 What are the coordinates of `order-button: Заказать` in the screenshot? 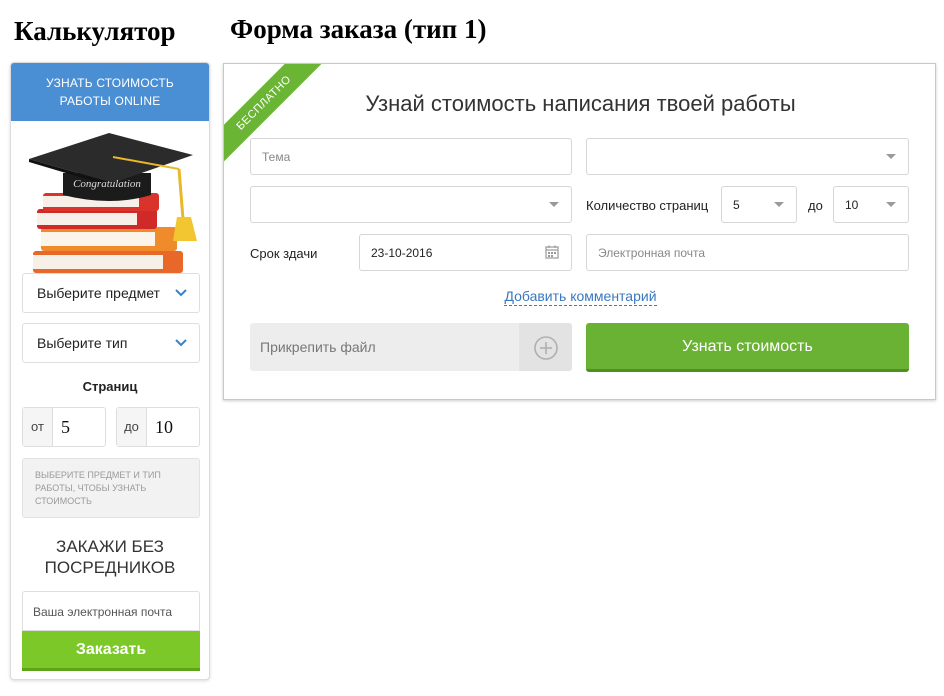 It's located at (111, 651).